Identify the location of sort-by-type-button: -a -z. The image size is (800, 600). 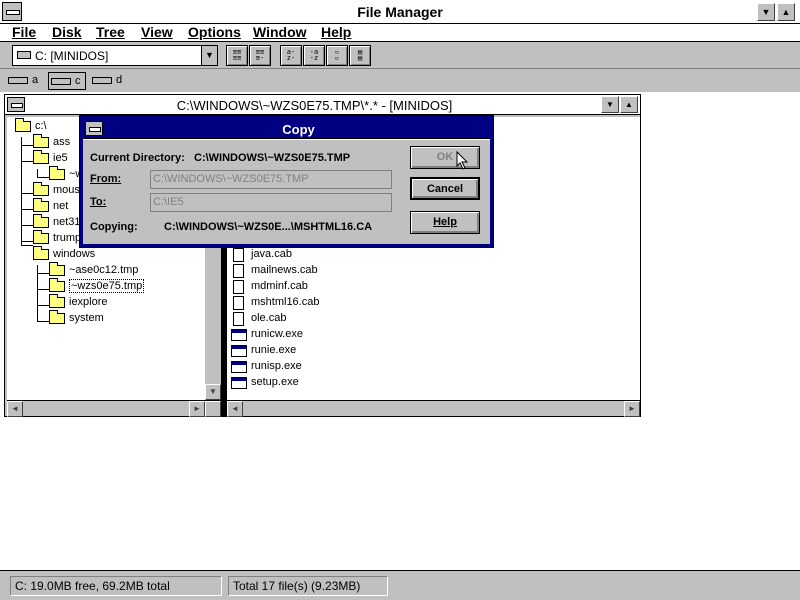
(314, 55).